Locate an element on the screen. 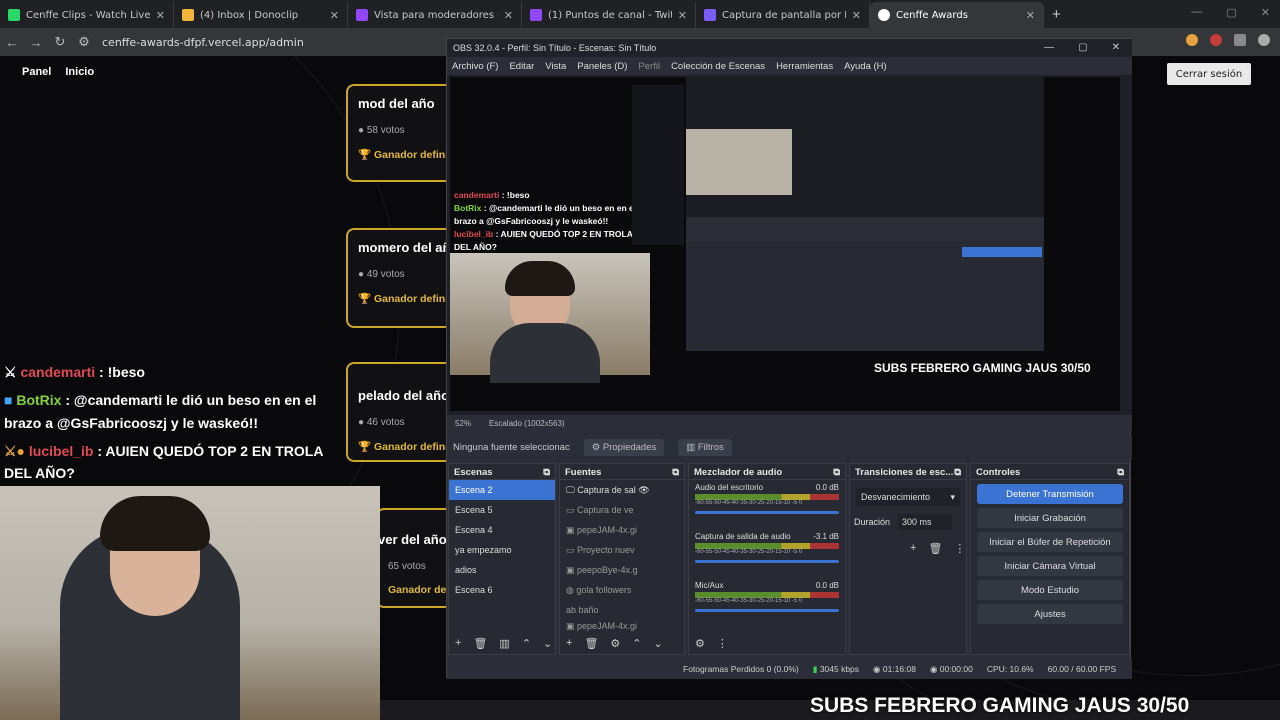  menu-view: Vista is located at coordinates (555, 66).